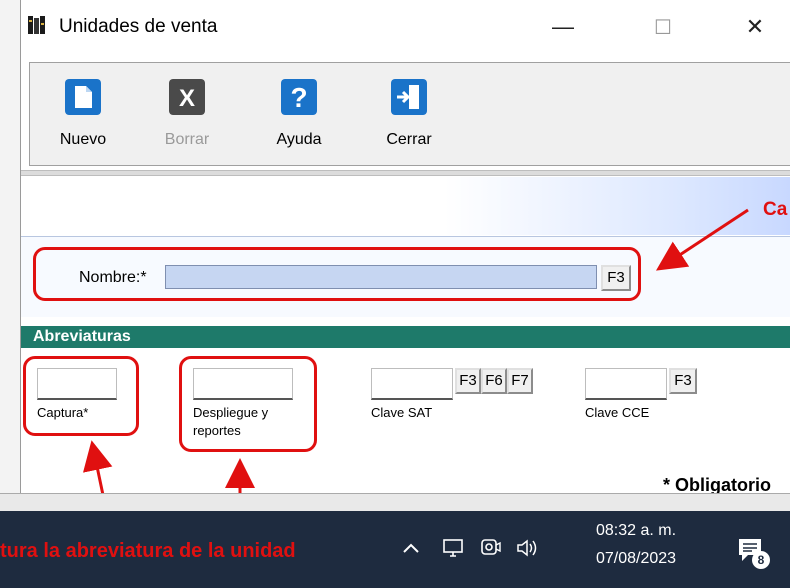 Image resolution: width=790 pixels, height=588 pixels. Describe the element at coordinates (494, 381) in the screenshot. I see `clave-sat-f6-button: F6` at that location.